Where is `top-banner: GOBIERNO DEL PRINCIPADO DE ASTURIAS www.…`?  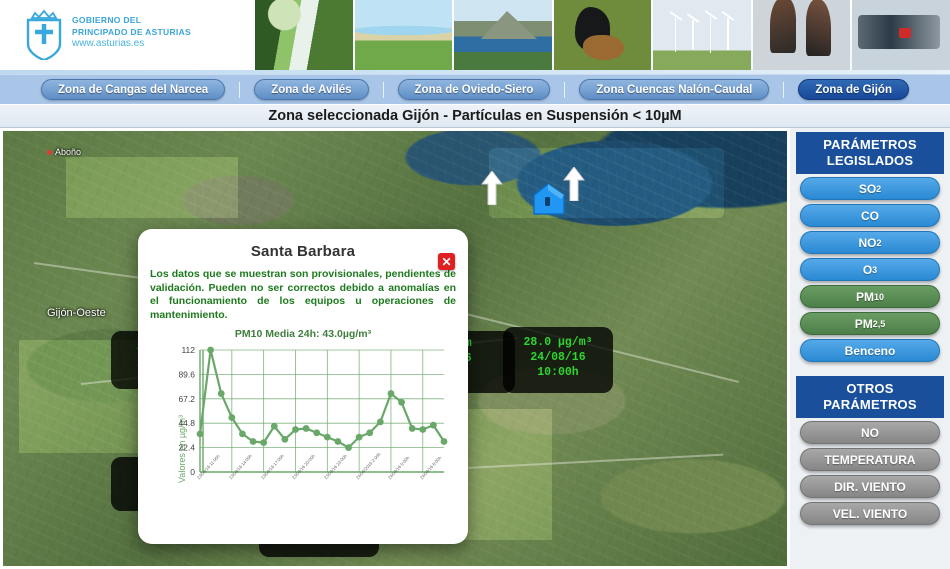 top-banner: GOBIERNO DEL PRINCIPADO DE ASTURIAS www.… is located at coordinates (475, 35).